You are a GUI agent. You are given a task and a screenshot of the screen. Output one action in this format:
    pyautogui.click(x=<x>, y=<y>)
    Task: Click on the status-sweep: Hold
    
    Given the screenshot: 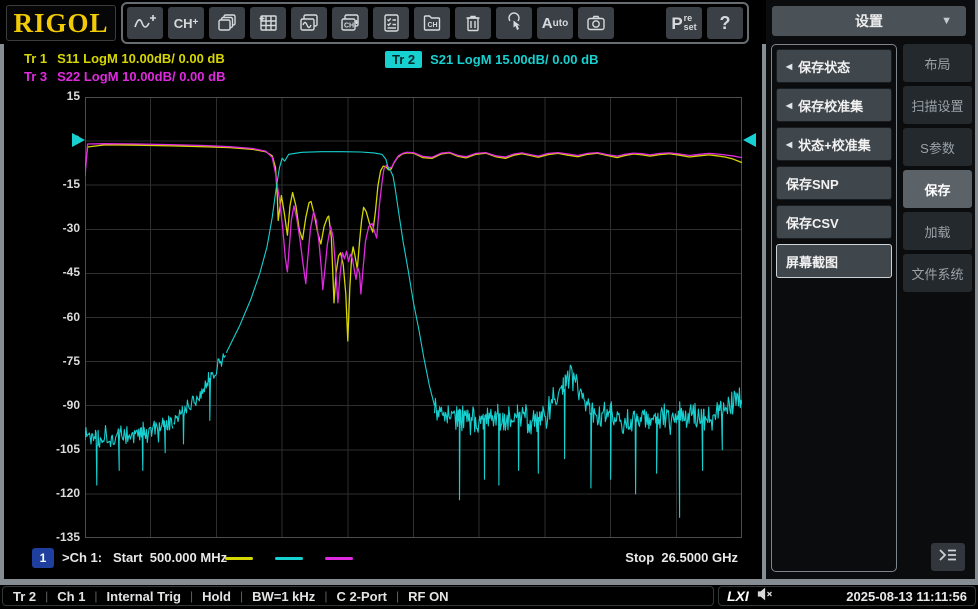 What is the action you would take?
    pyautogui.click(x=216, y=596)
    